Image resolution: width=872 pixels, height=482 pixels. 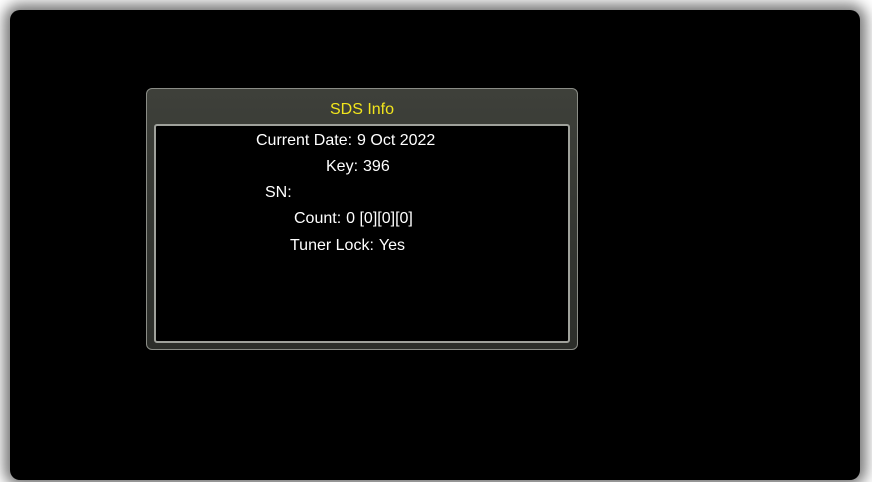 What do you see at coordinates (332, 245) in the screenshot?
I see `tuner-lock-label: Tuner Lock:` at bounding box center [332, 245].